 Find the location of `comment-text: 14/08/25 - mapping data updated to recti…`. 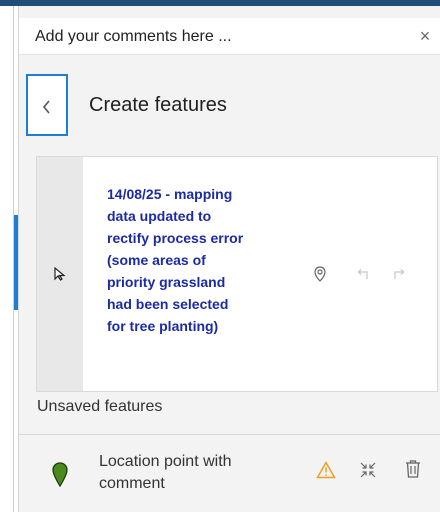

comment-text: 14/08/25 - mapping data updated to recti… is located at coordinates (192, 260).